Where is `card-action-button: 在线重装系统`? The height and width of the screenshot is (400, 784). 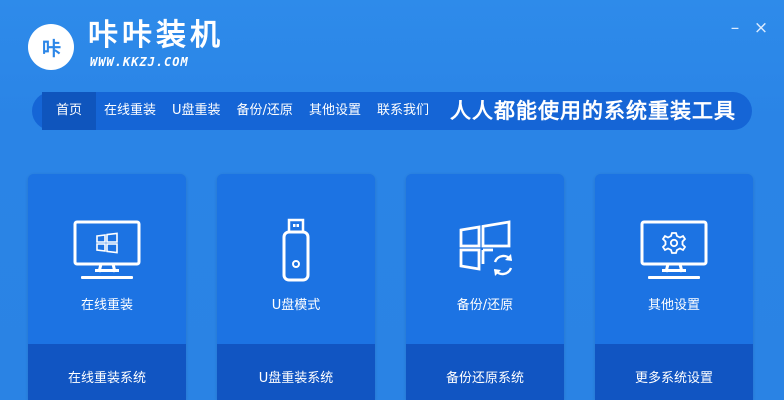
card-action-button: 在线重装系统 is located at coordinates (107, 372).